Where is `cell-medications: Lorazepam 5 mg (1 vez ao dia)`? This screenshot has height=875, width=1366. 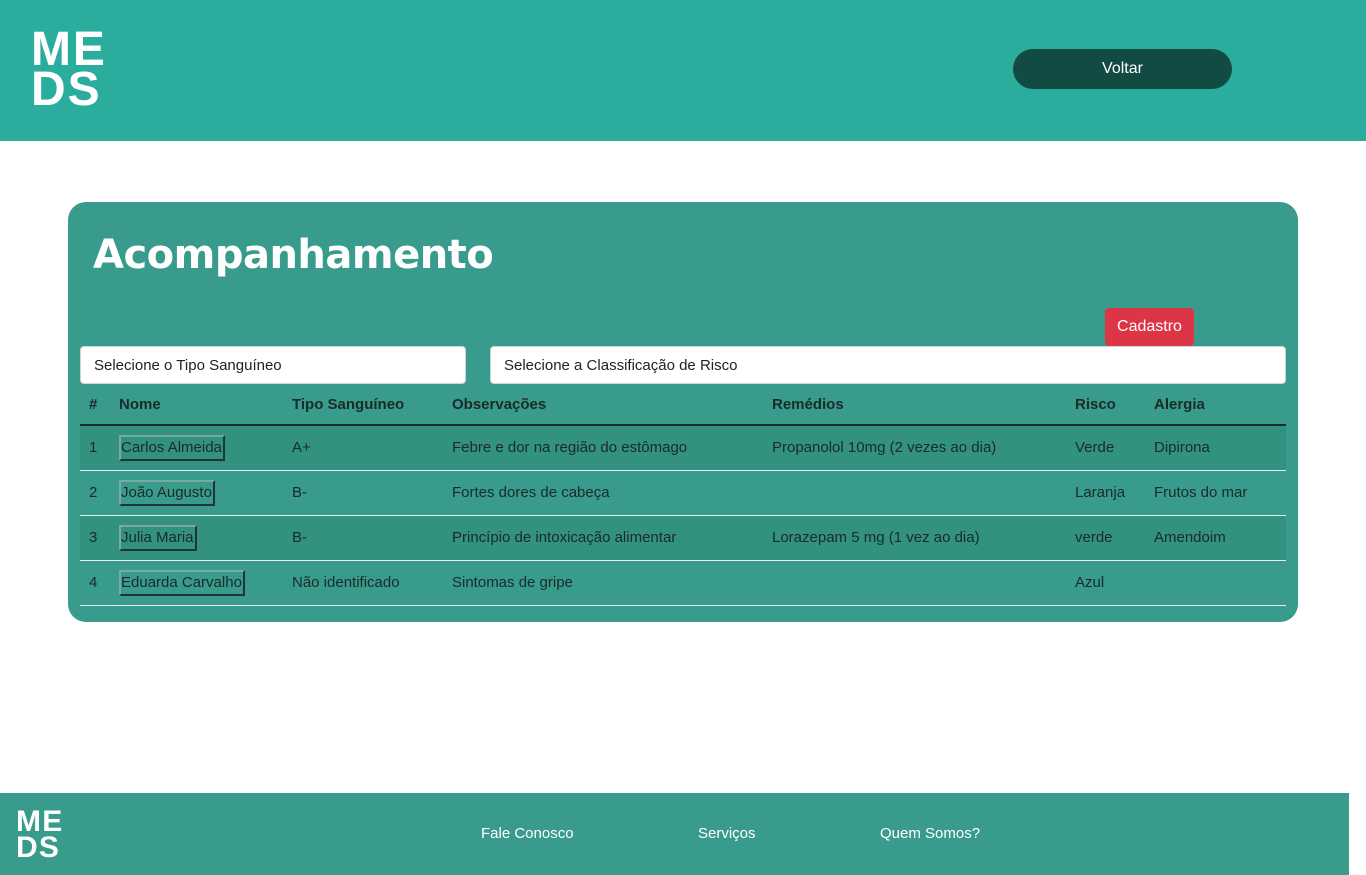 cell-medications: Lorazepam 5 mg (1 vez ao dia) is located at coordinates (914, 538).